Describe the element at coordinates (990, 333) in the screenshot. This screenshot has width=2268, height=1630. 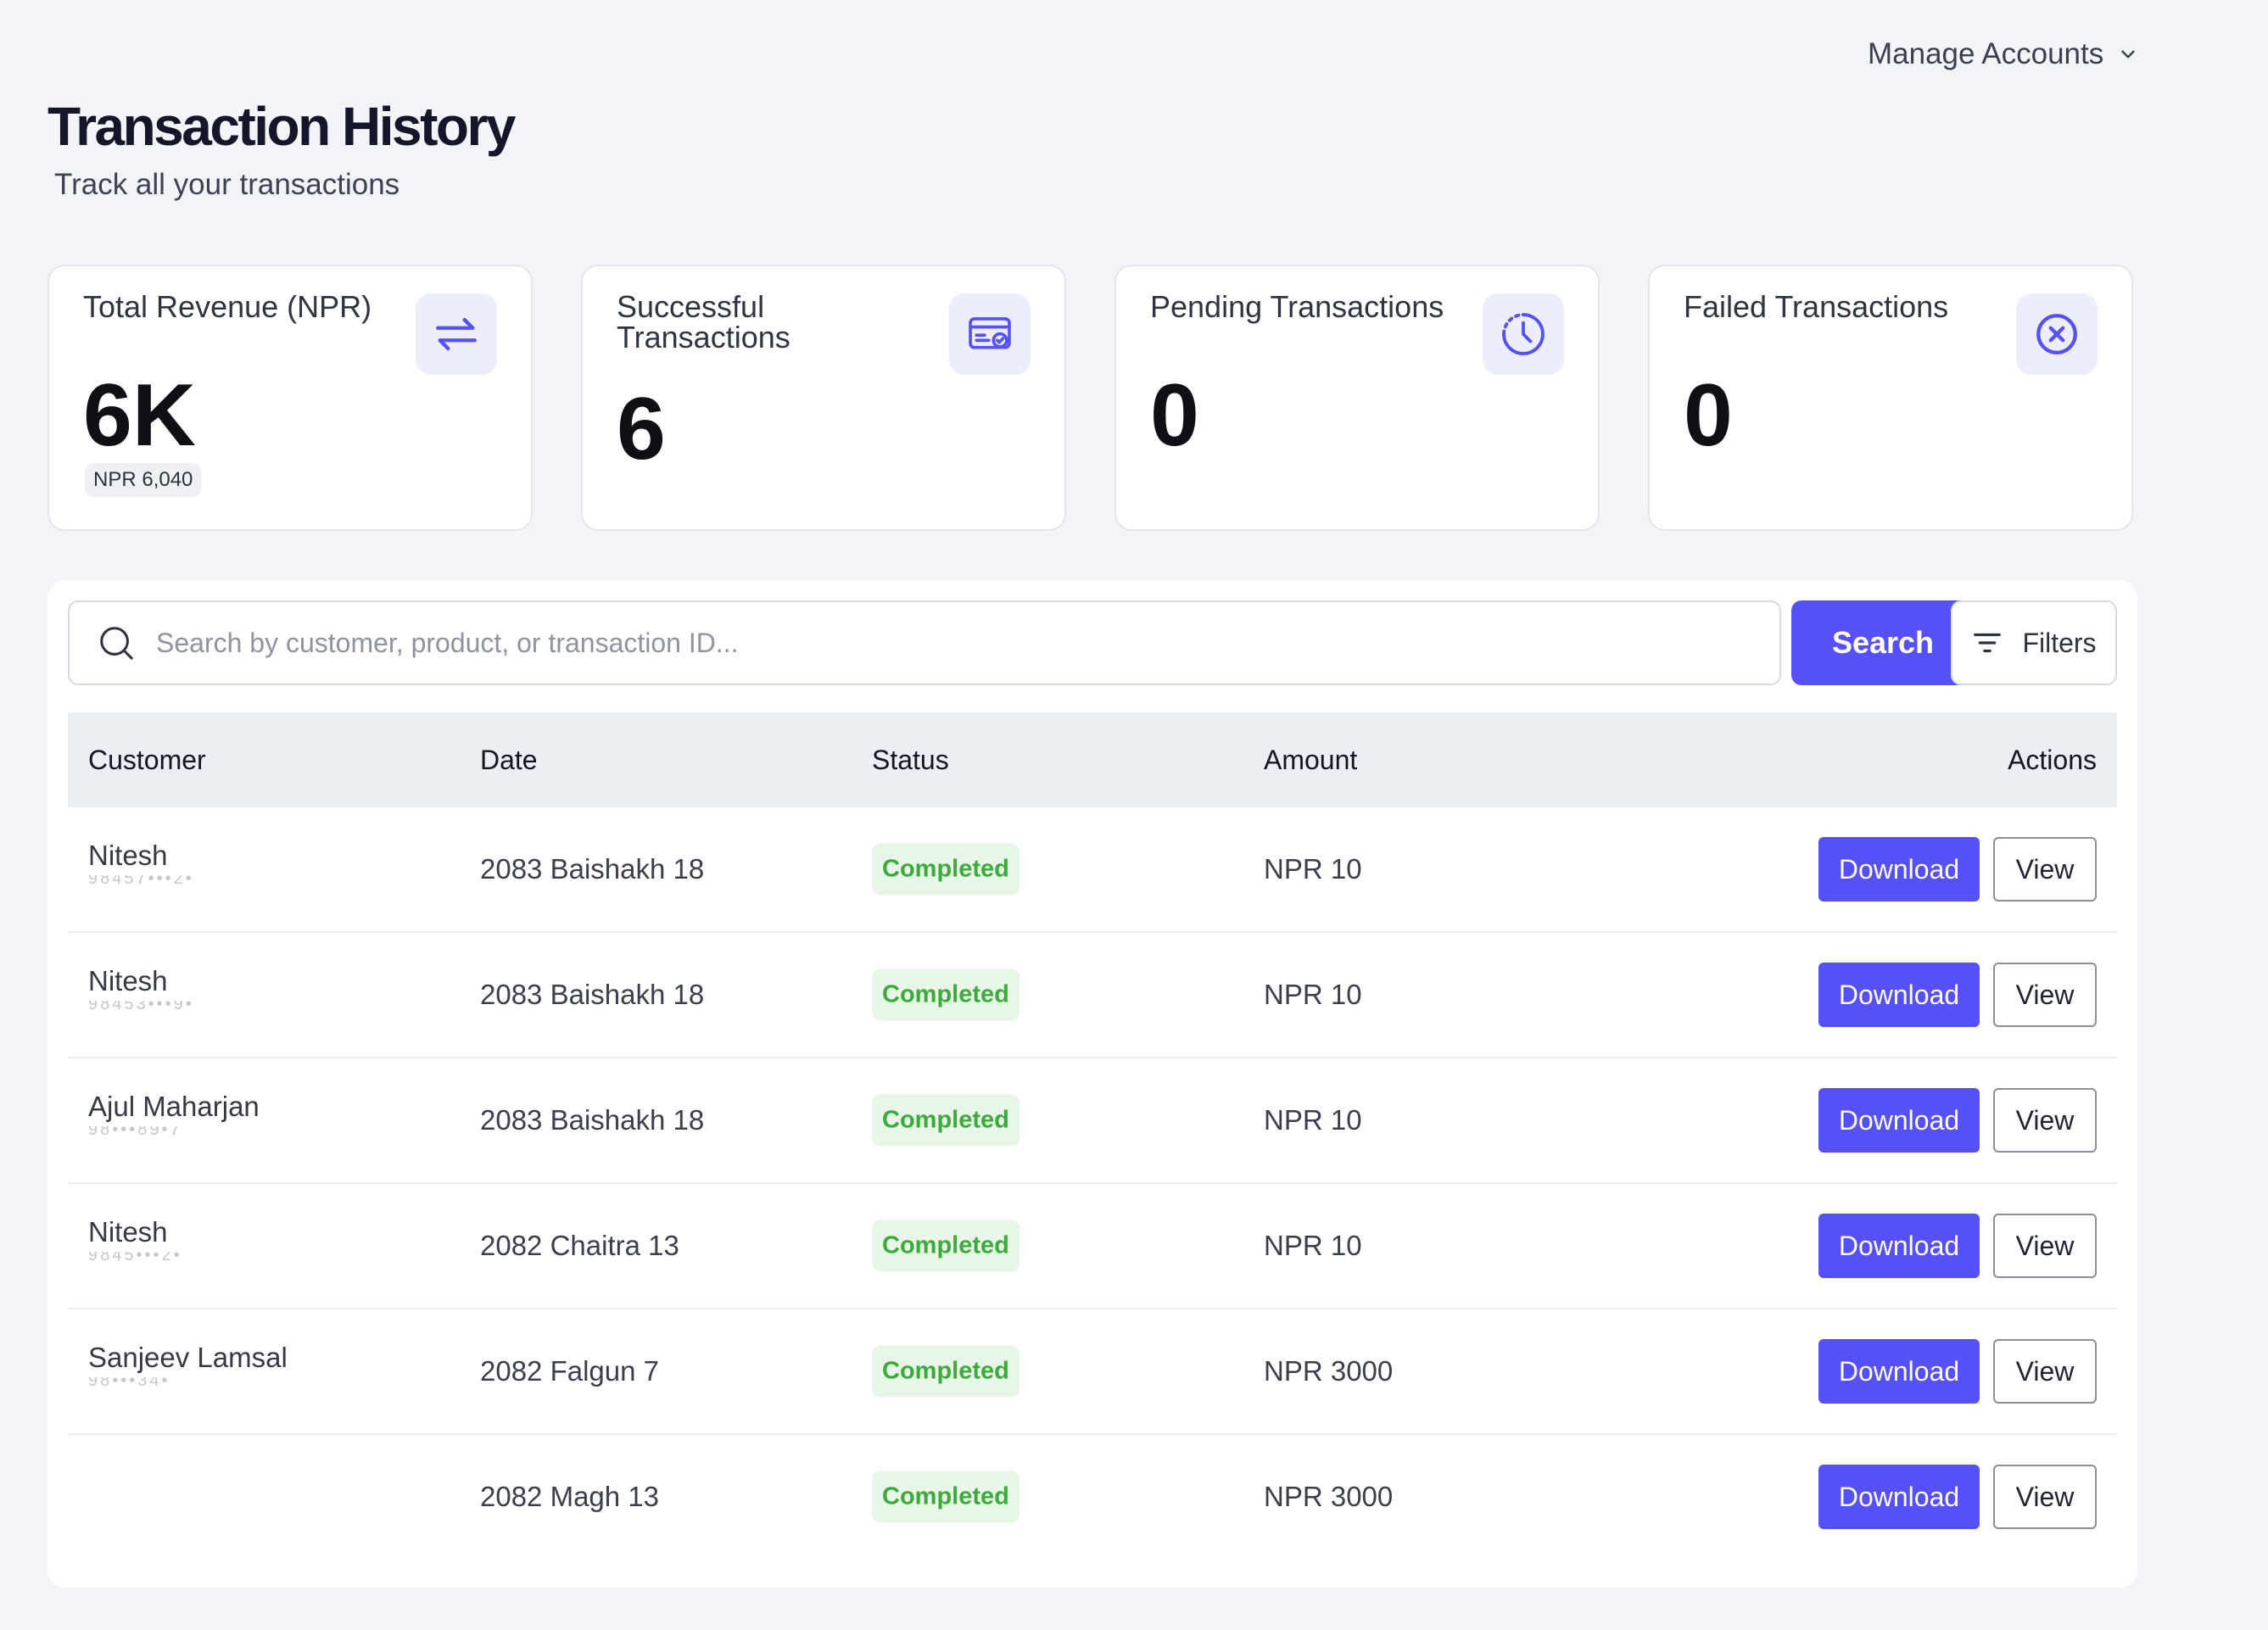
I see `card-check-icon` at that location.